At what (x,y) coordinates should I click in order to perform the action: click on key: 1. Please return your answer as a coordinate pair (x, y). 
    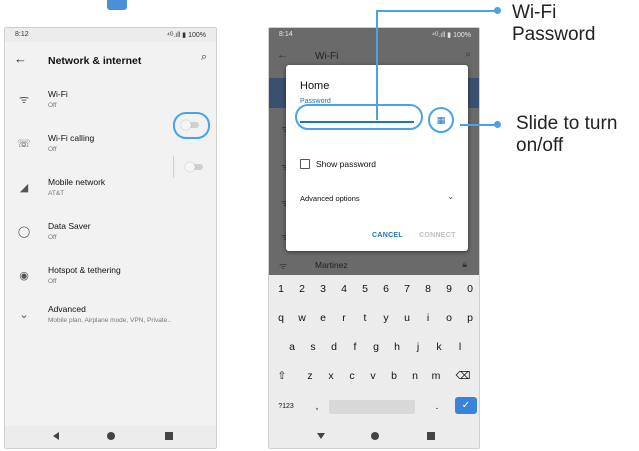
    Looking at the image, I should click on (281, 289).